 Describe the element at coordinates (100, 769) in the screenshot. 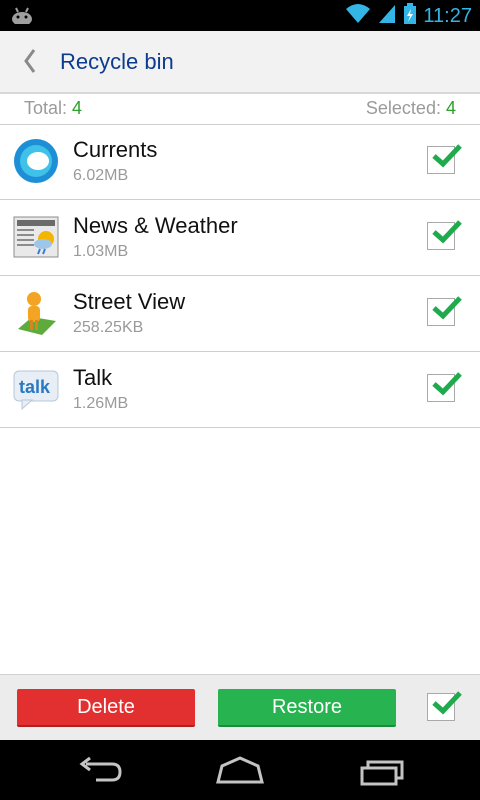

I see `back-arrow-icon` at that location.